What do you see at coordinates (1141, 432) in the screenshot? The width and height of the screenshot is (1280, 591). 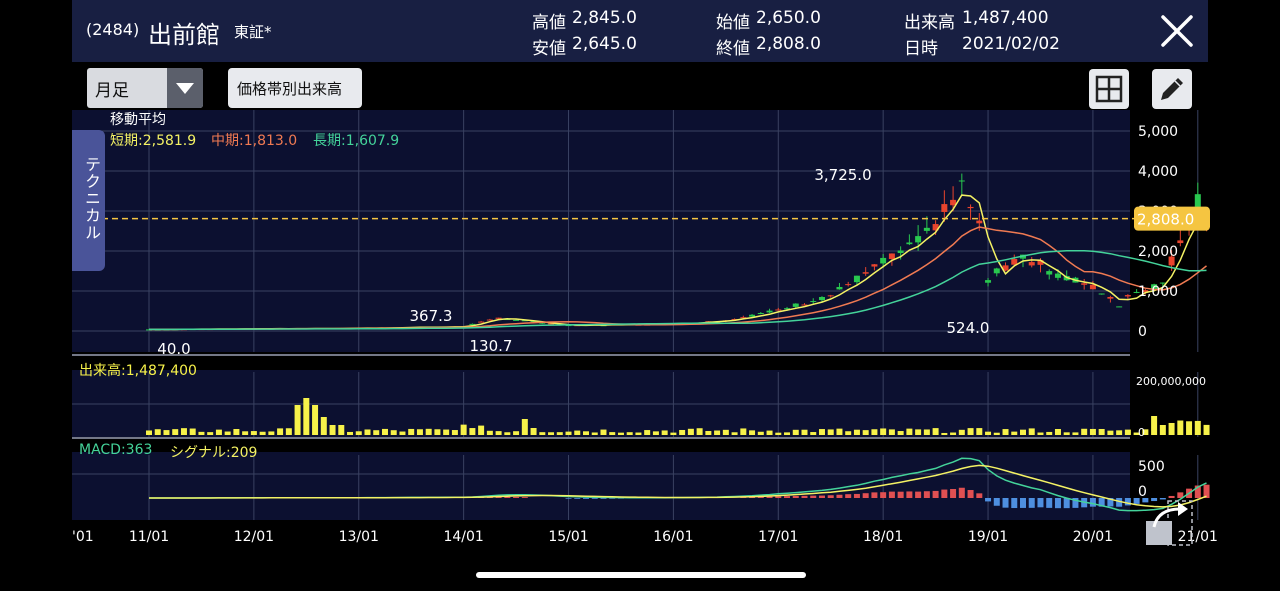 I see `volume-axis-label: 0` at bounding box center [1141, 432].